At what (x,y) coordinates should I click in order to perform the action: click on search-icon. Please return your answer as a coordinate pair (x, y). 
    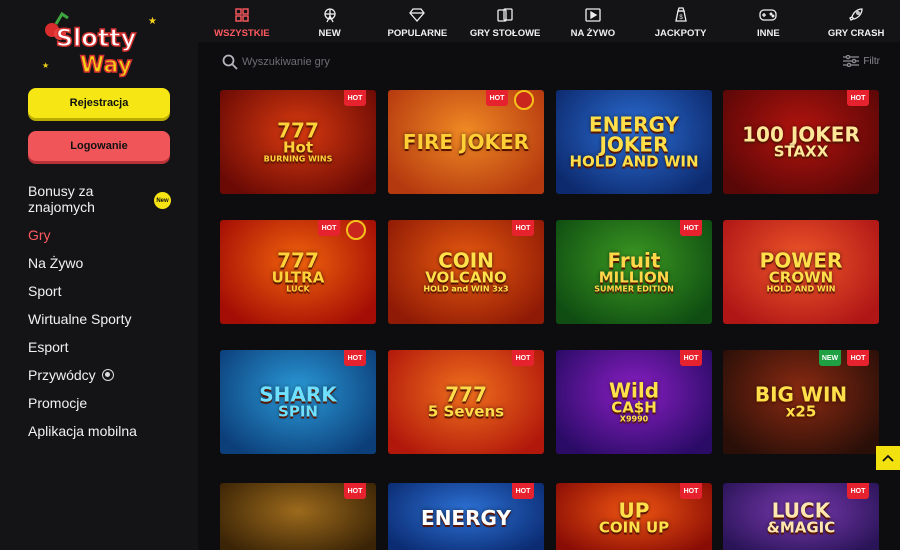
    Looking at the image, I should click on (230, 62).